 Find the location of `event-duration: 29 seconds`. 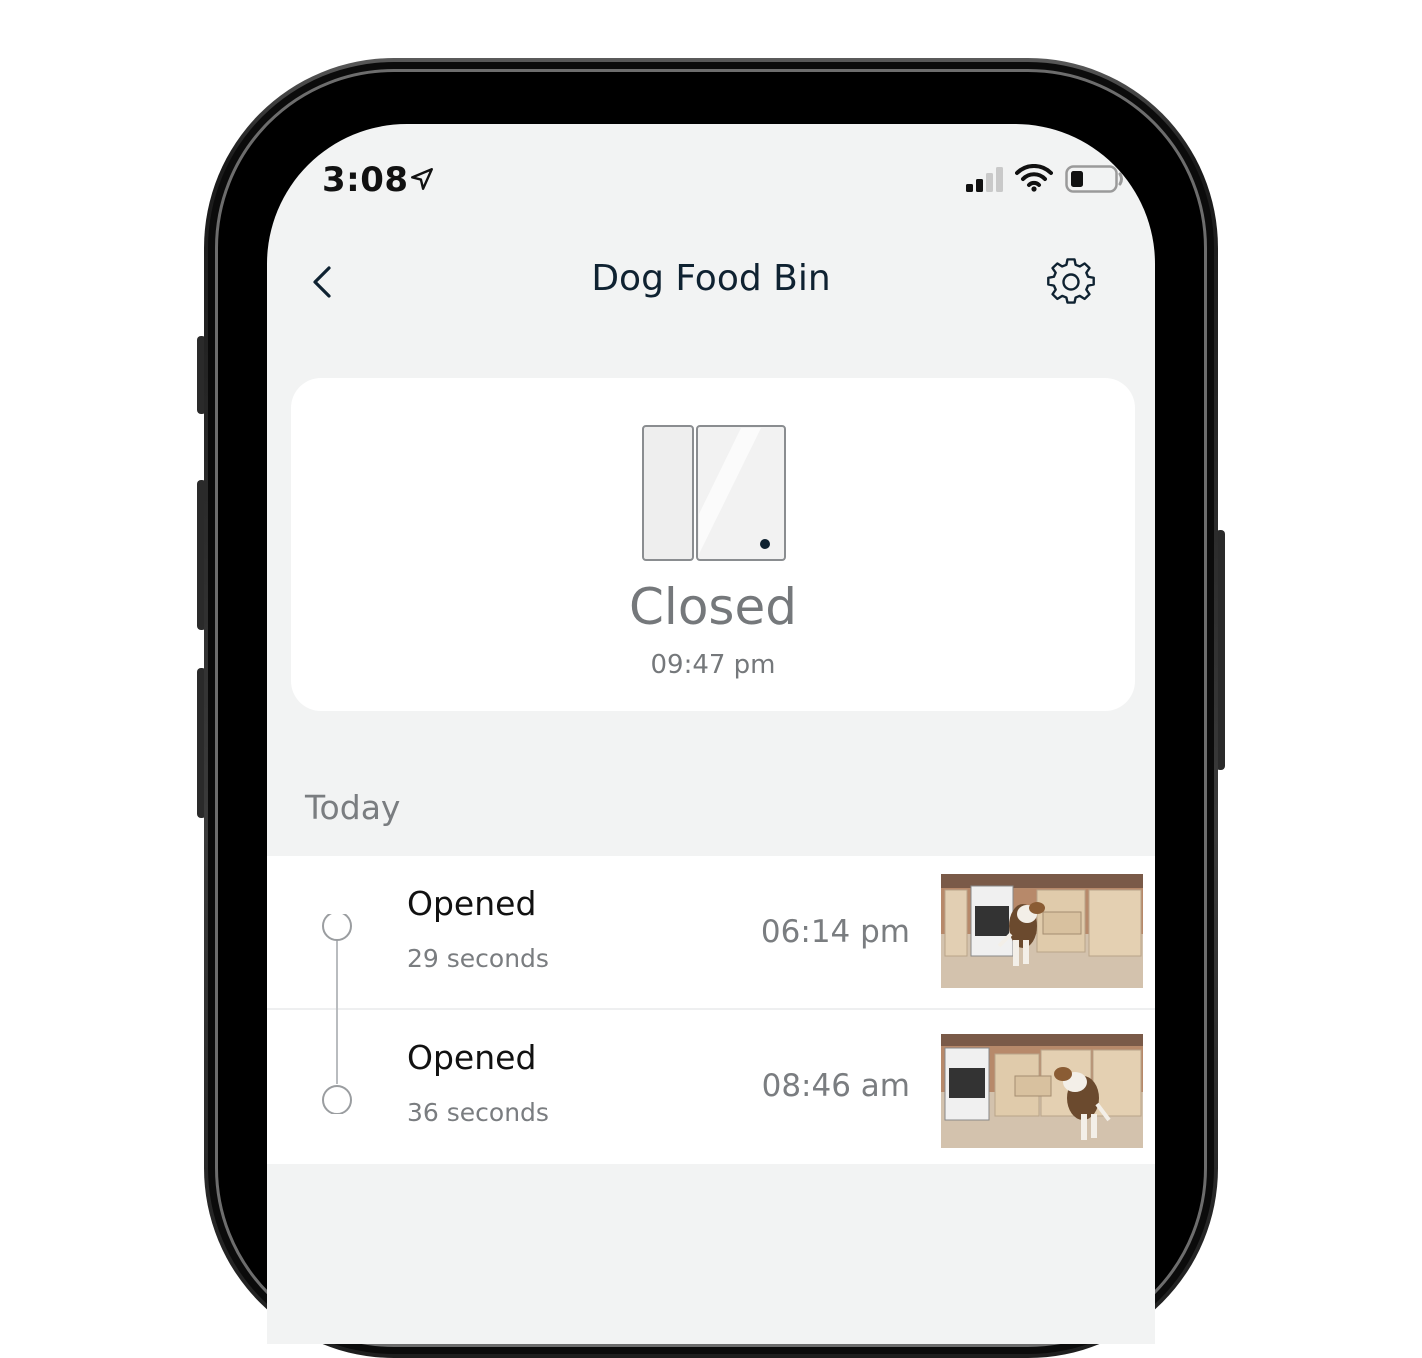

event-duration: 29 seconds is located at coordinates (478, 958).